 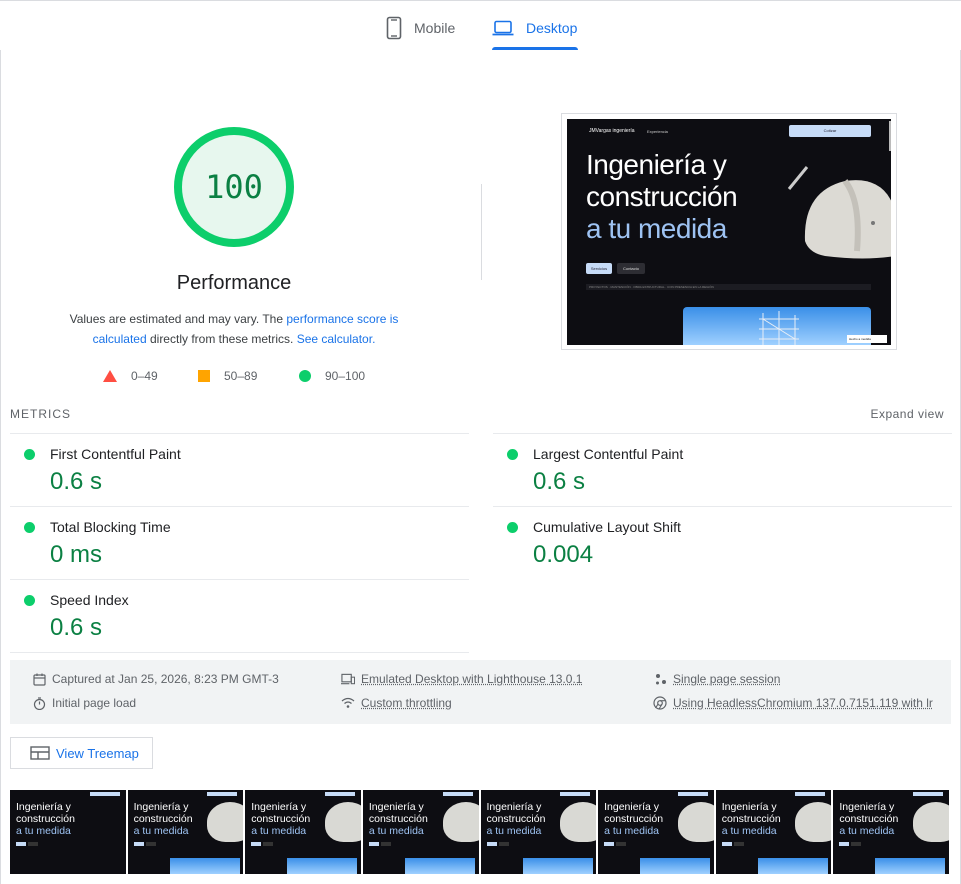 What do you see at coordinates (89, 600) in the screenshot?
I see `metric-name: Speed Index` at bounding box center [89, 600].